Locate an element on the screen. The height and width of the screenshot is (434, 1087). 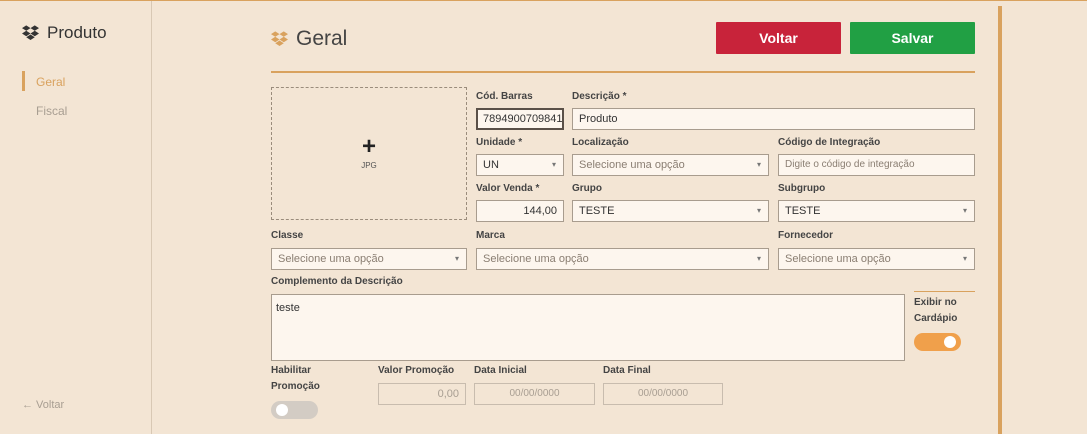
subgroup-label: Subgrupo is located at coordinates (802, 188).